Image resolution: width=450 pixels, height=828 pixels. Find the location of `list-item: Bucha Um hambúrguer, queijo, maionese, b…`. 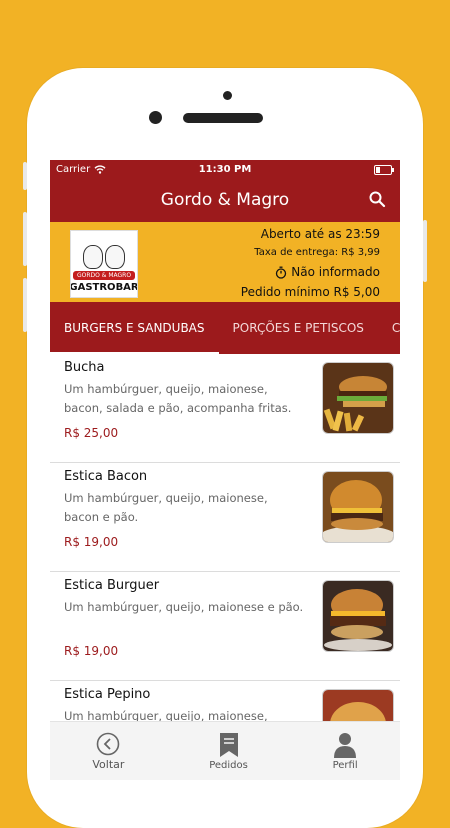

list-item: Bucha Um hambúrguer, queijo, maionese, b… is located at coordinates (225, 408).